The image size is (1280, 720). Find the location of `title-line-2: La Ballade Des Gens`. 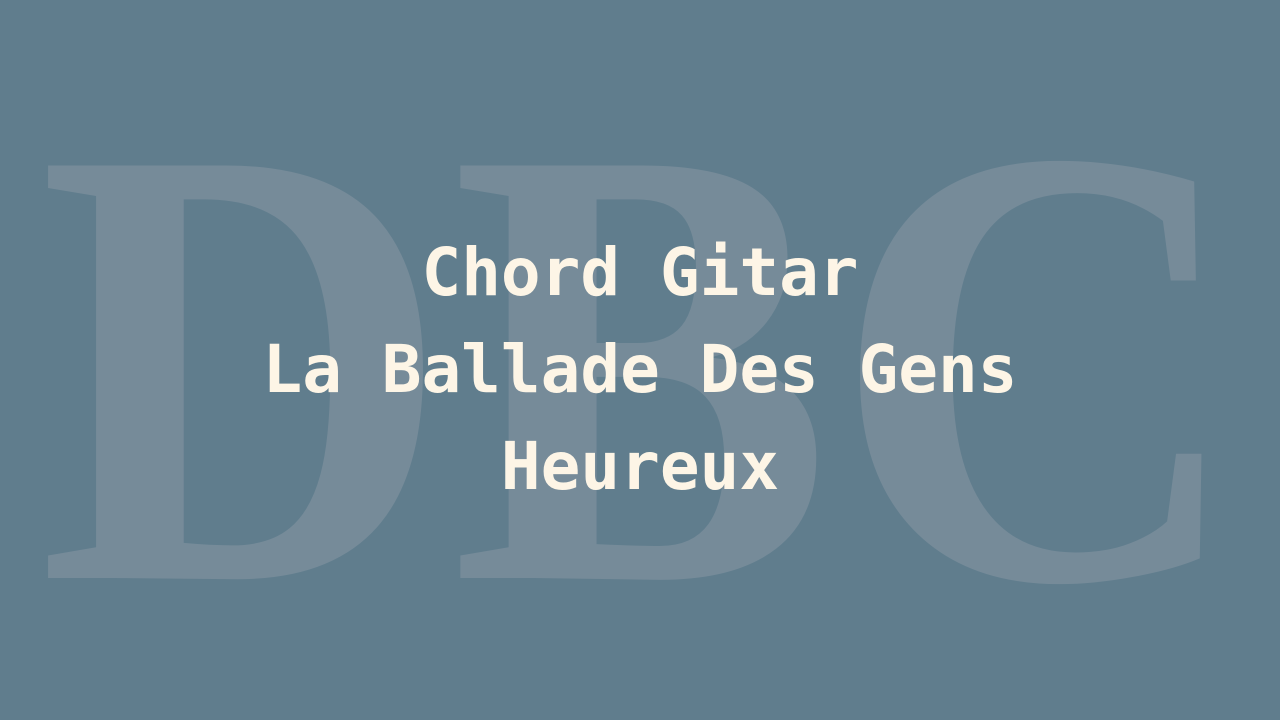

title-line-2: La Ballade Des Gens is located at coordinates (640, 369).